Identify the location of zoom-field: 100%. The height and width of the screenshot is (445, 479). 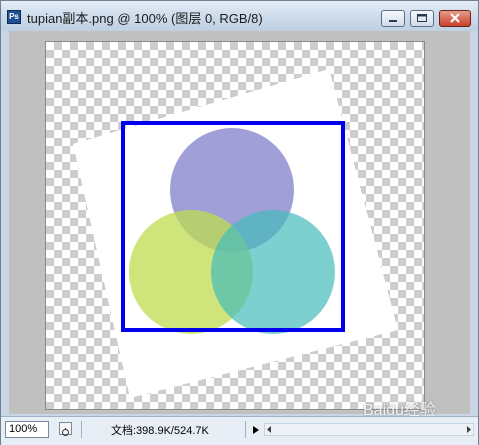
(27, 429).